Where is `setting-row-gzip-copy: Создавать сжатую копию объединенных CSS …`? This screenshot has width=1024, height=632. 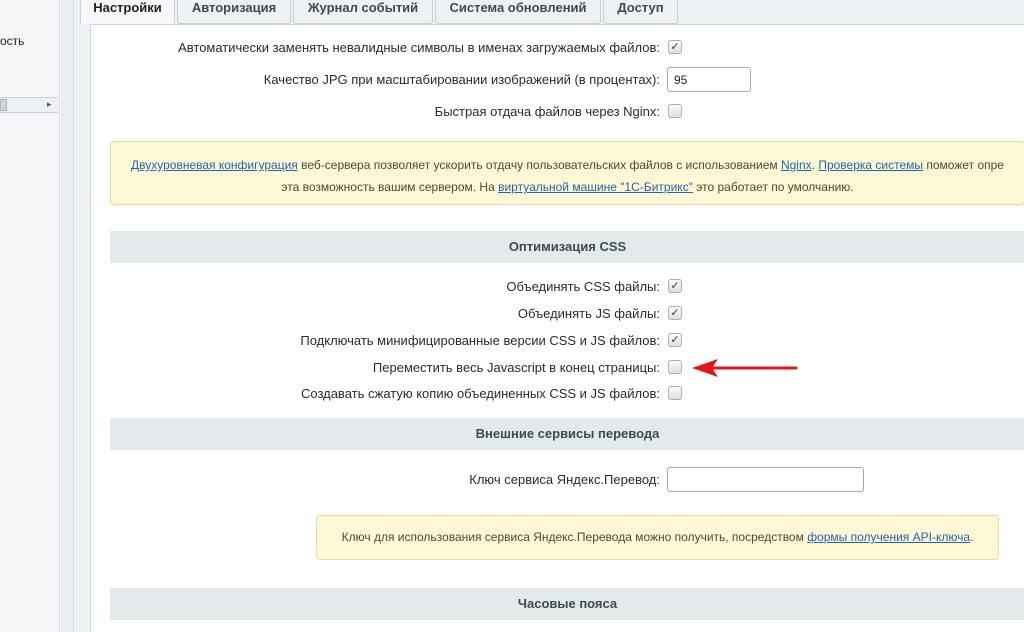 setting-row-gzip-copy: Создавать сжатую копию объединенных CSS … is located at coordinates (557, 394).